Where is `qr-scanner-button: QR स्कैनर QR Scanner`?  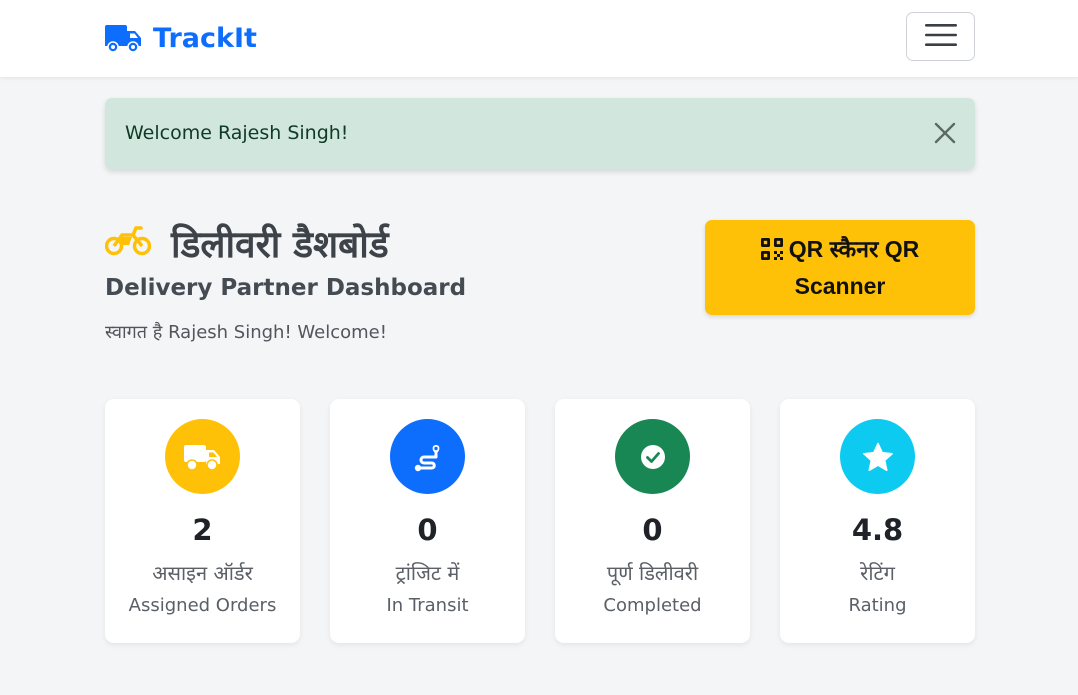
qr-scanner-button: QR स्कैनर QR Scanner is located at coordinates (840, 267).